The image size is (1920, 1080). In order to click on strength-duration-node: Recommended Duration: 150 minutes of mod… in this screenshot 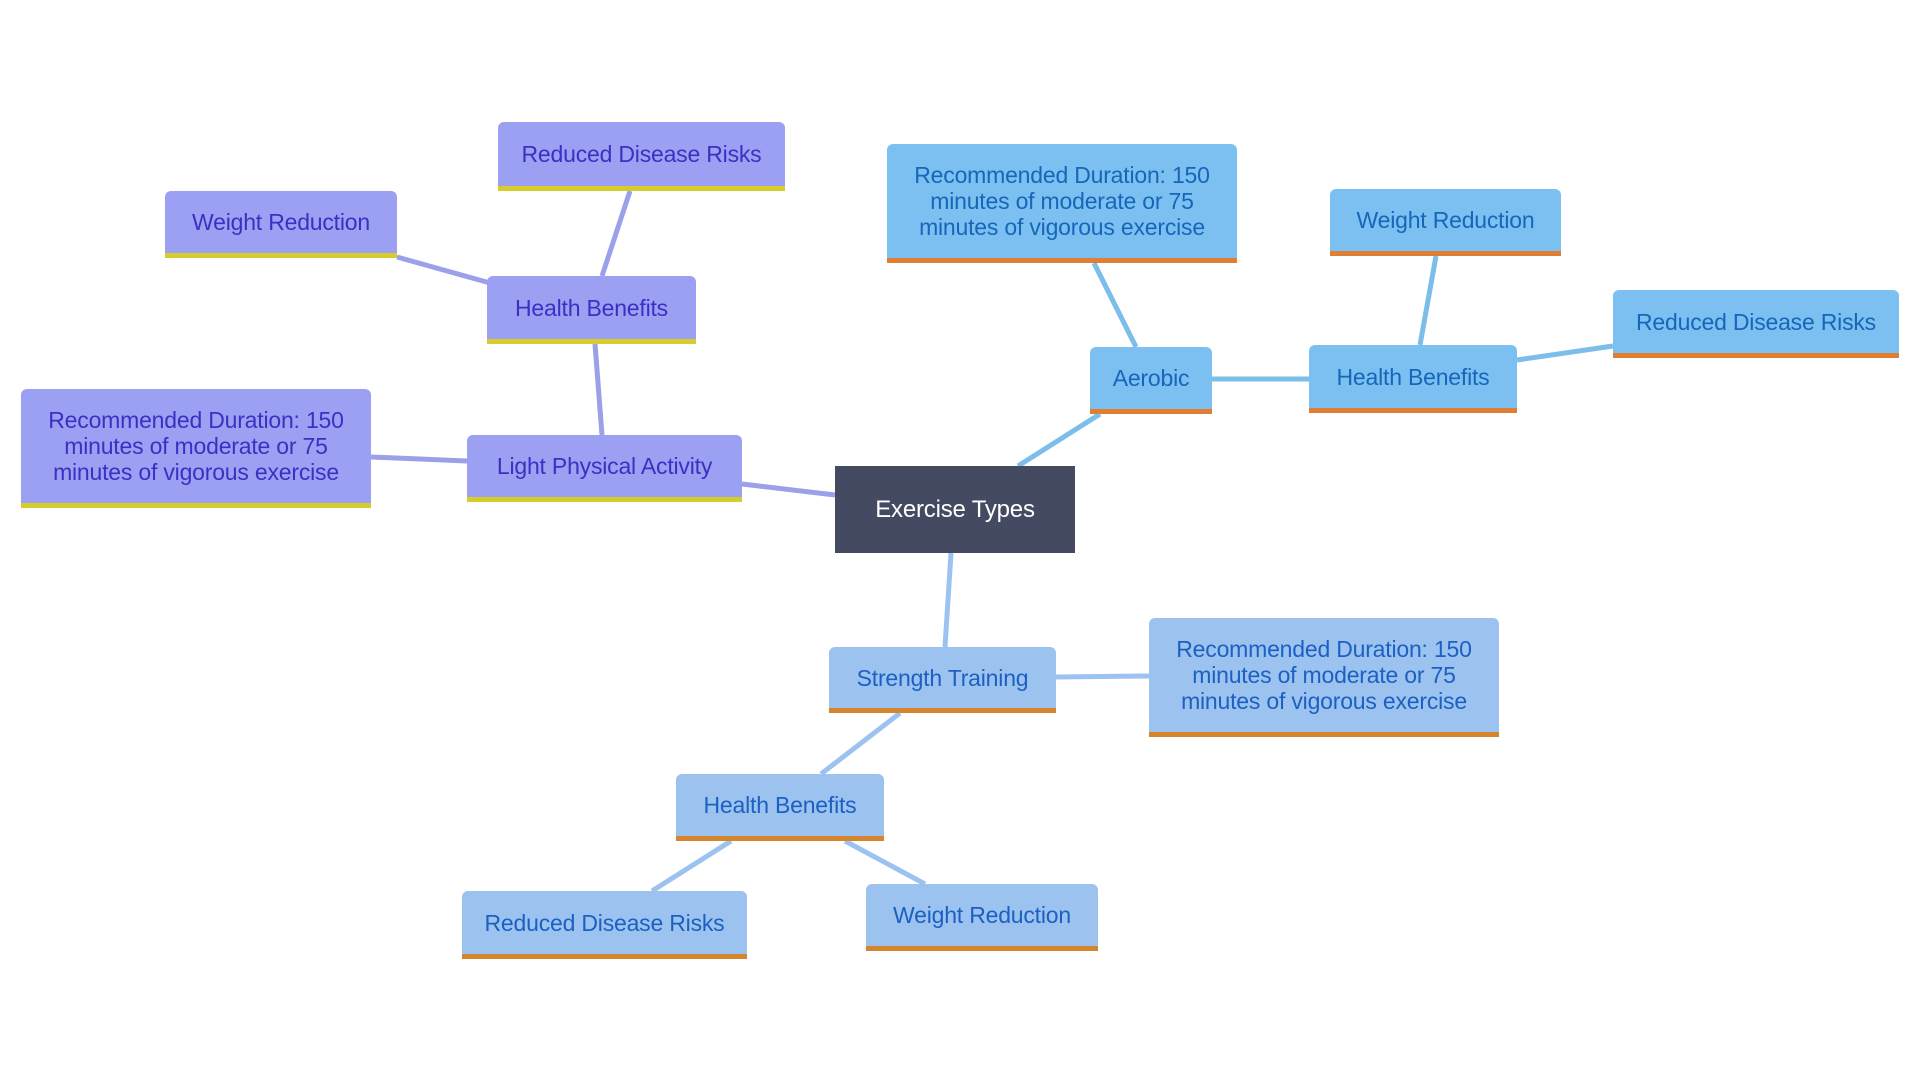, I will do `click(1324, 677)`.